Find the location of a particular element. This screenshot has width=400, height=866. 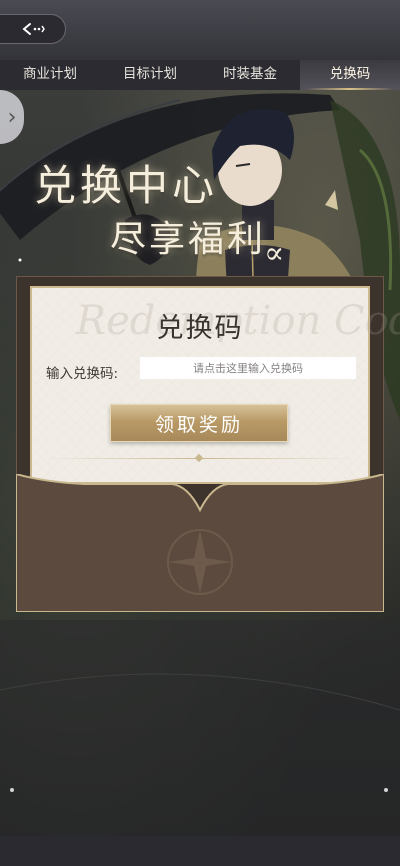

divider-diamond-icon is located at coordinates (199, 458).